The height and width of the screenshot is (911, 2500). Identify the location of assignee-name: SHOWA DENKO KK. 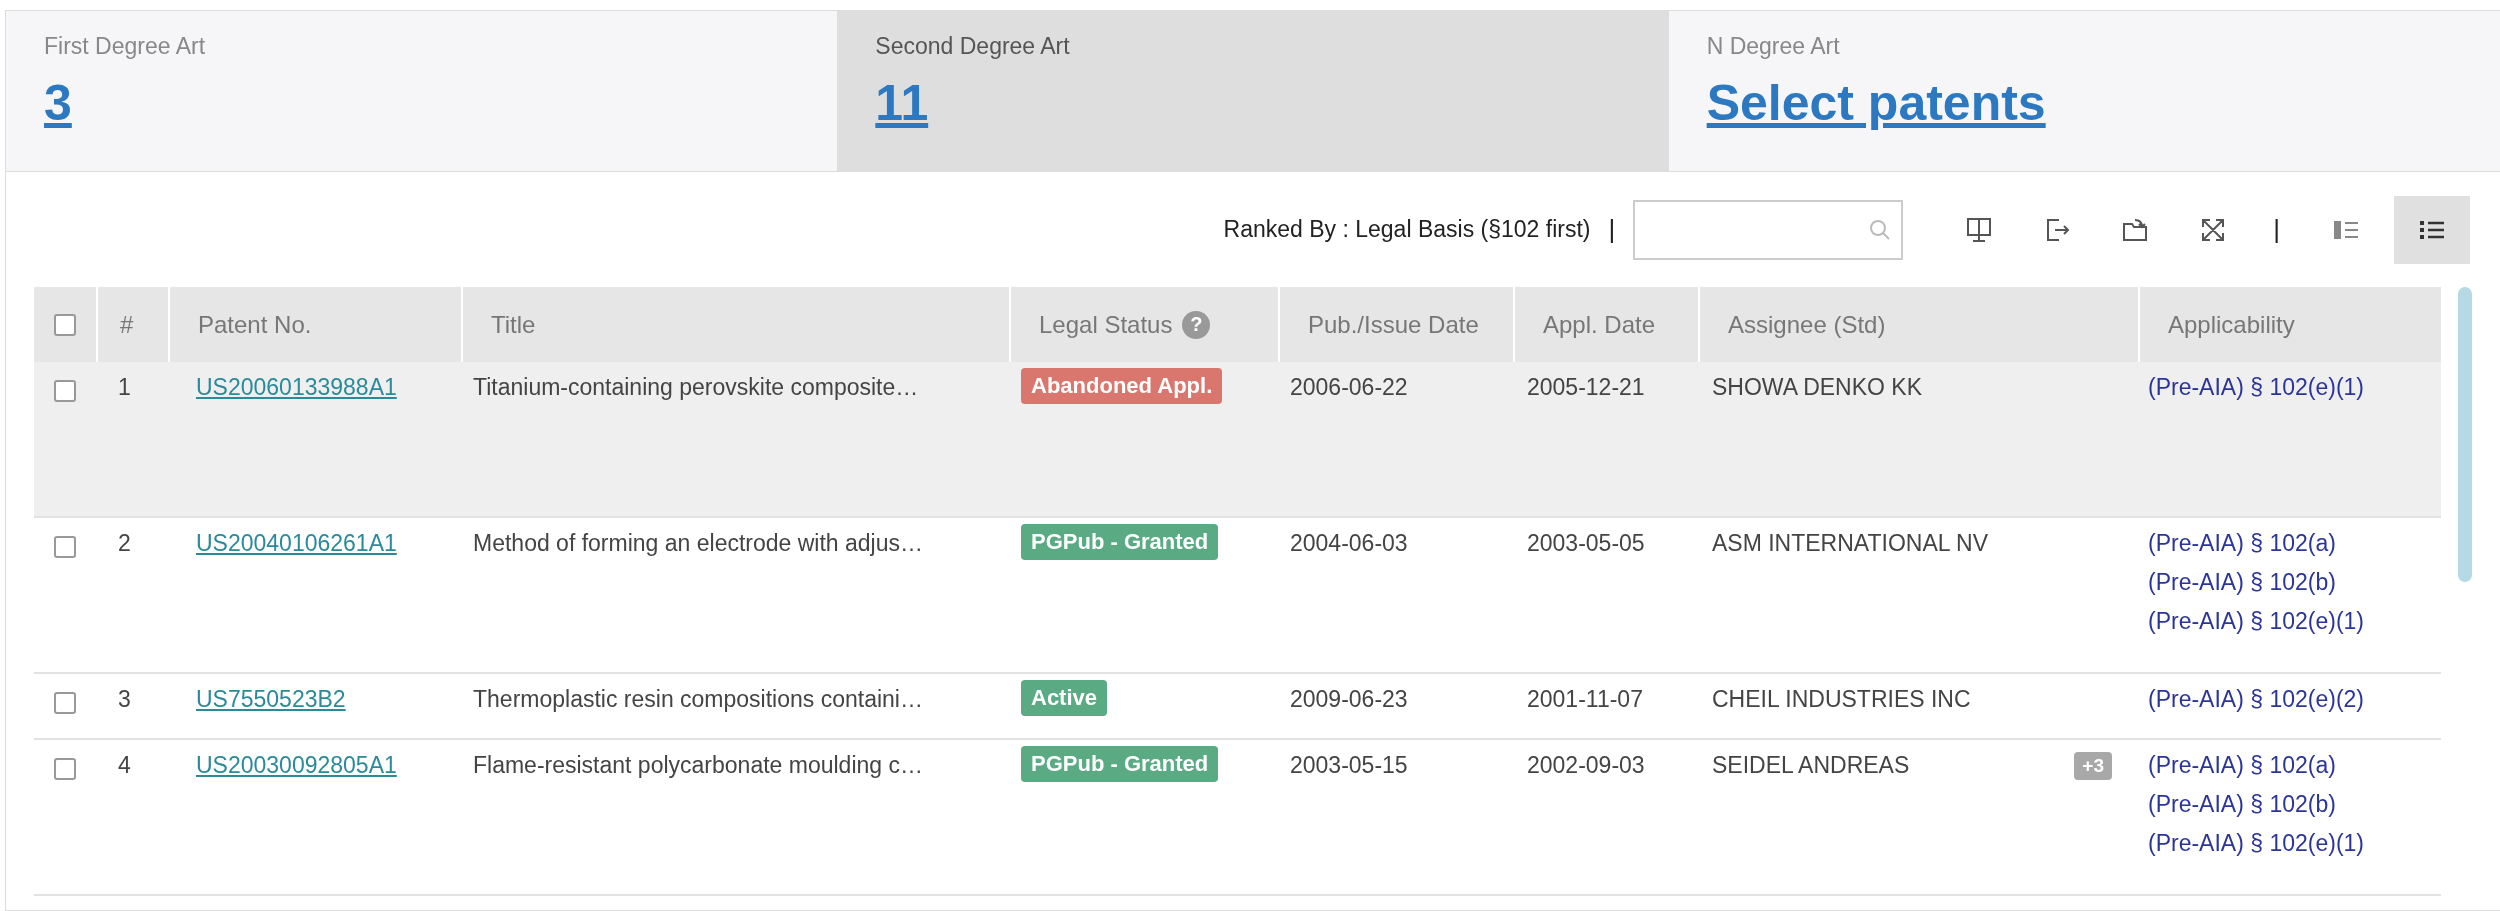
(1817, 387).